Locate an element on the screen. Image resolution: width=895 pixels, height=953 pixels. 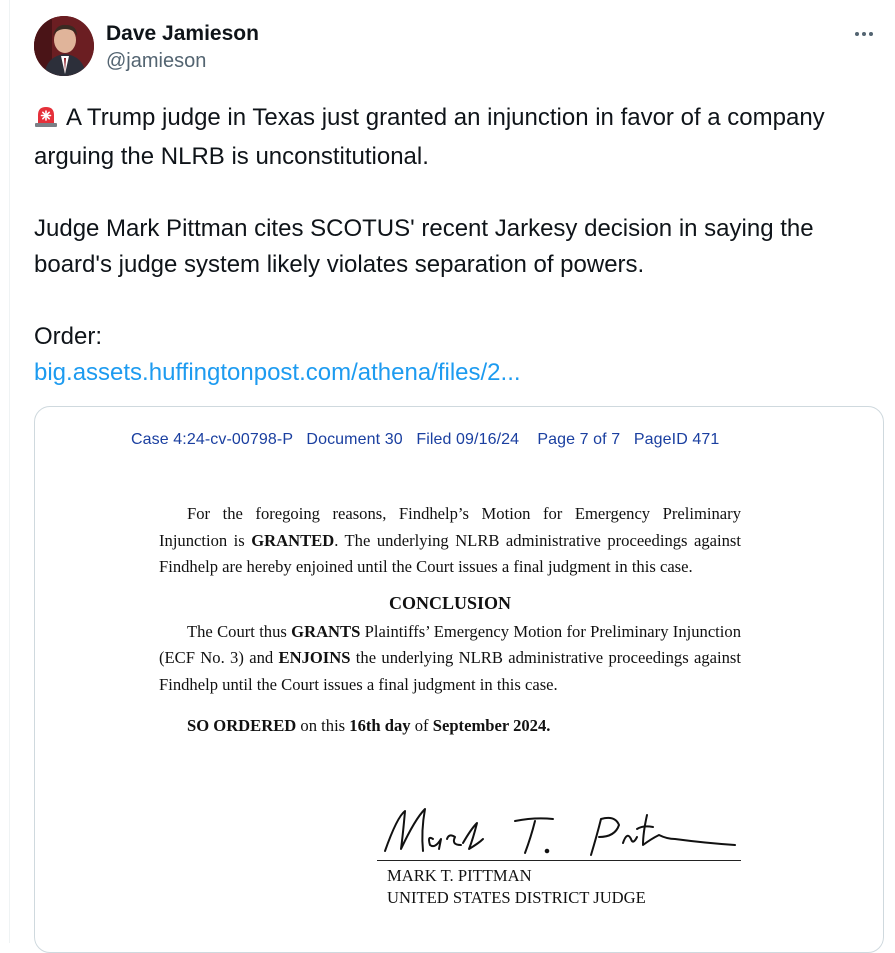
signer-name: MARK T. PITTMAN is located at coordinates (459, 875).